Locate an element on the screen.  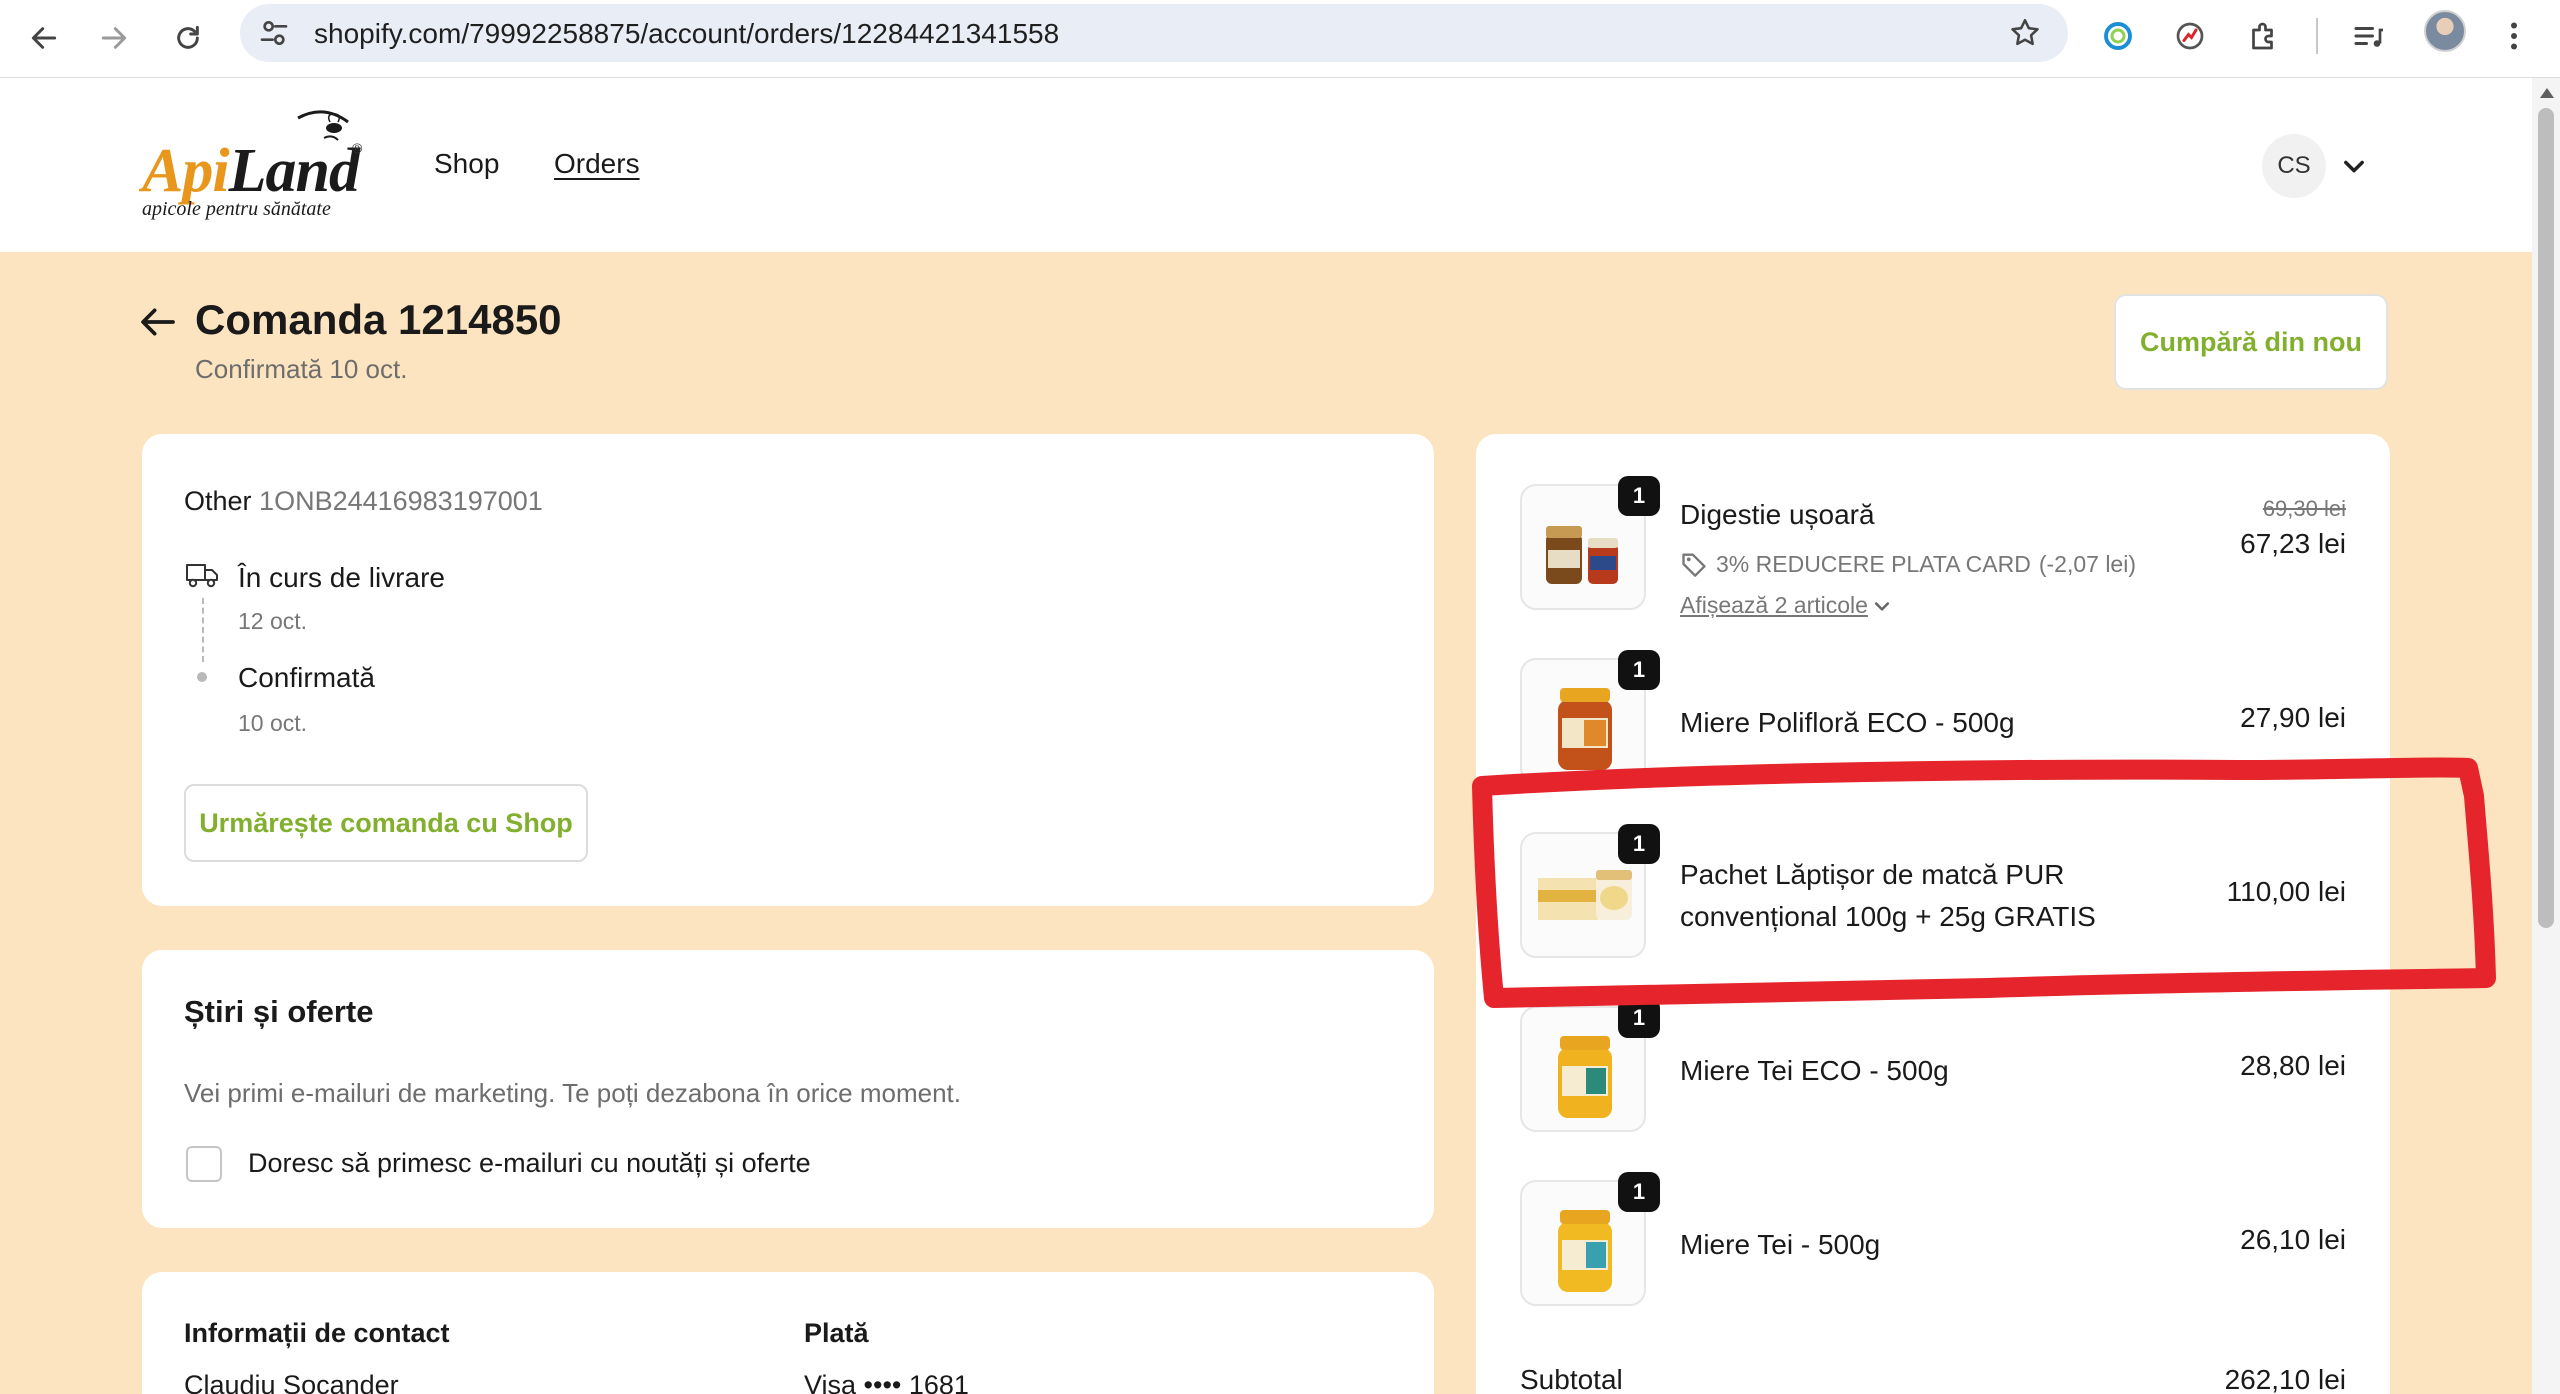
logo-tagline: apicole pentru sănătate is located at coordinates (236, 209).